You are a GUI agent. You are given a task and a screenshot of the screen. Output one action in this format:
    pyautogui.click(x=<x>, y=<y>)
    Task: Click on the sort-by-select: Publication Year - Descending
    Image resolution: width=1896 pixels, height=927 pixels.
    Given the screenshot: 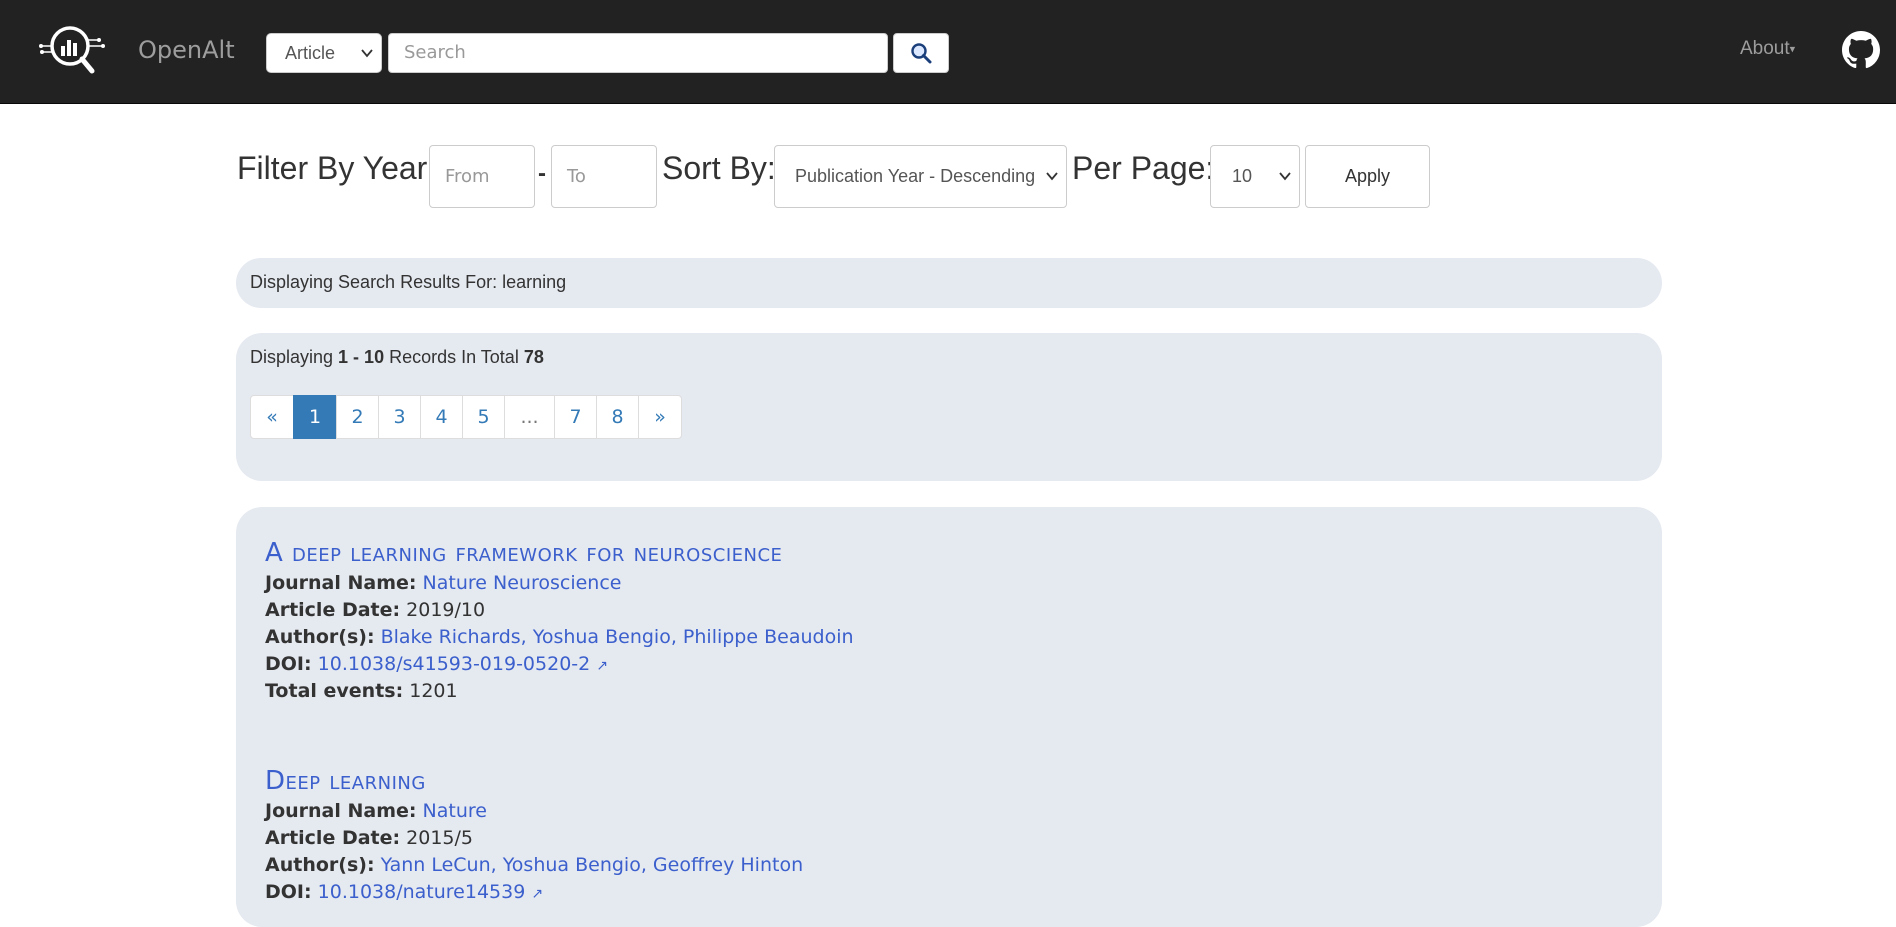 What is the action you would take?
    pyautogui.click(x=920, y=176)
    